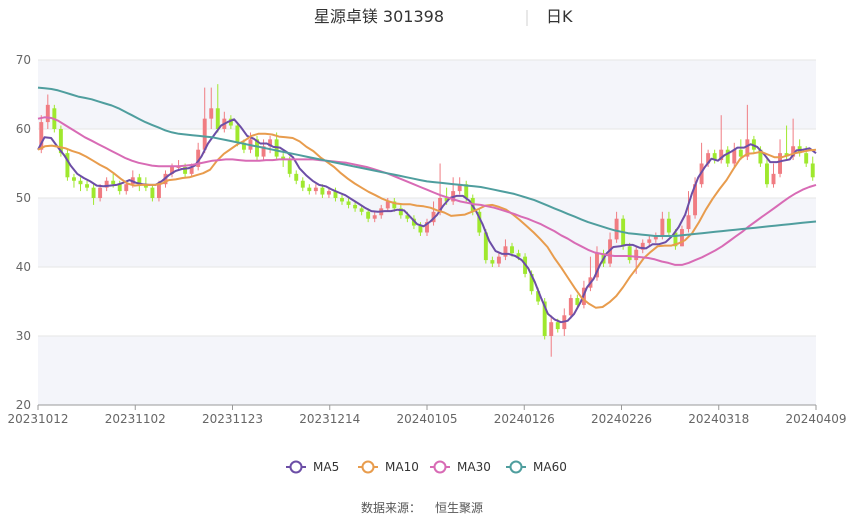 The height and width of the screenshot is (520, 850). Describe the element at coordinates (391, 507) in the screenshot. I see `source-label: 数据来源：` at that location.